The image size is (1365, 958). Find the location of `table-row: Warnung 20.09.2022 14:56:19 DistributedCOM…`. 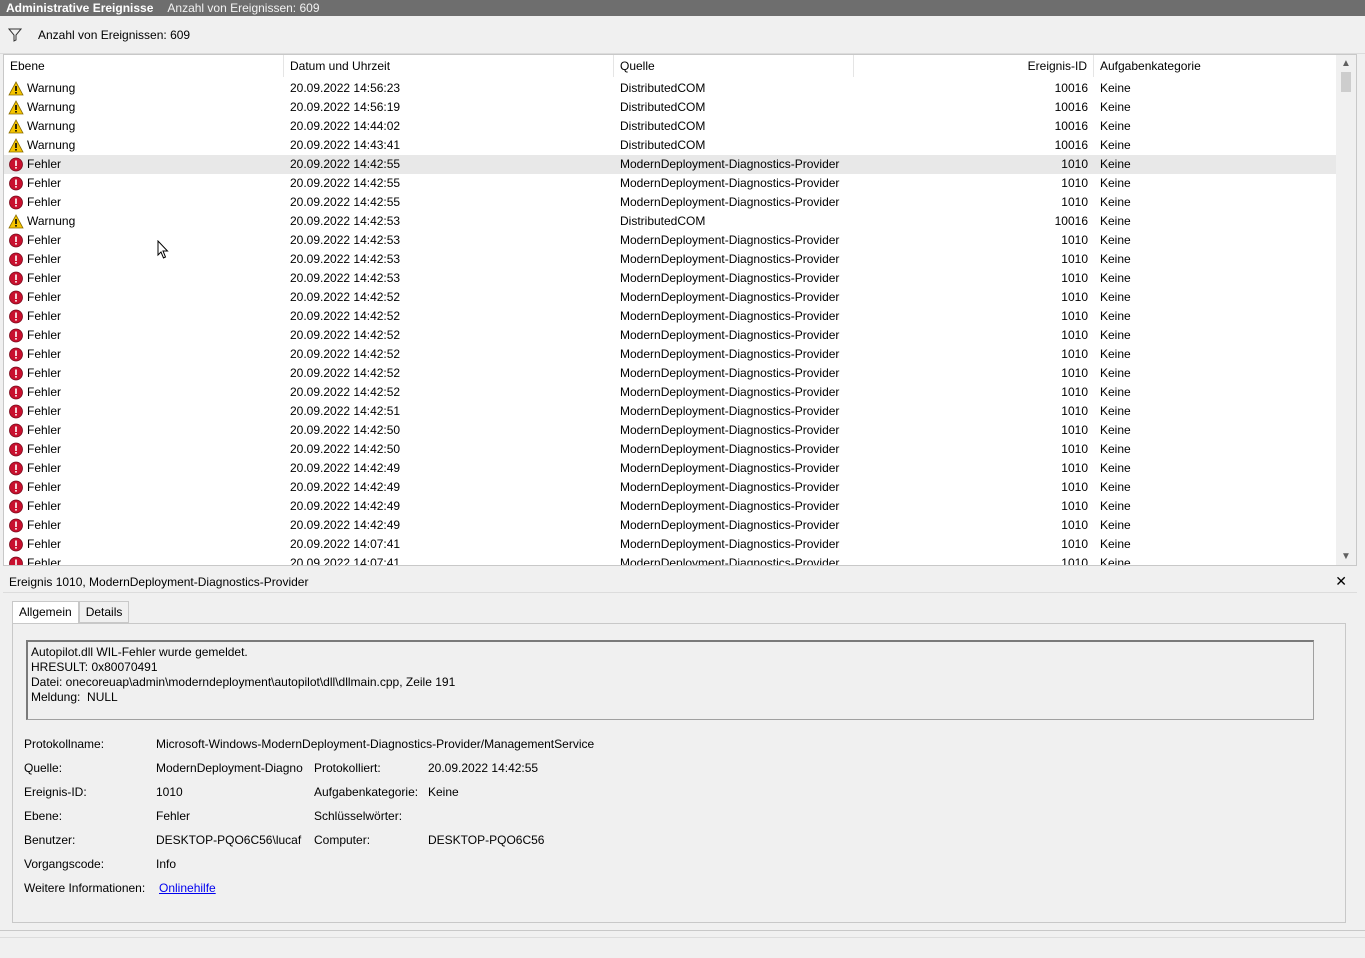

table-row: Warnung 20.09.2022 14:56:19 DistributedCOM… is located at coordinates (670, 107).